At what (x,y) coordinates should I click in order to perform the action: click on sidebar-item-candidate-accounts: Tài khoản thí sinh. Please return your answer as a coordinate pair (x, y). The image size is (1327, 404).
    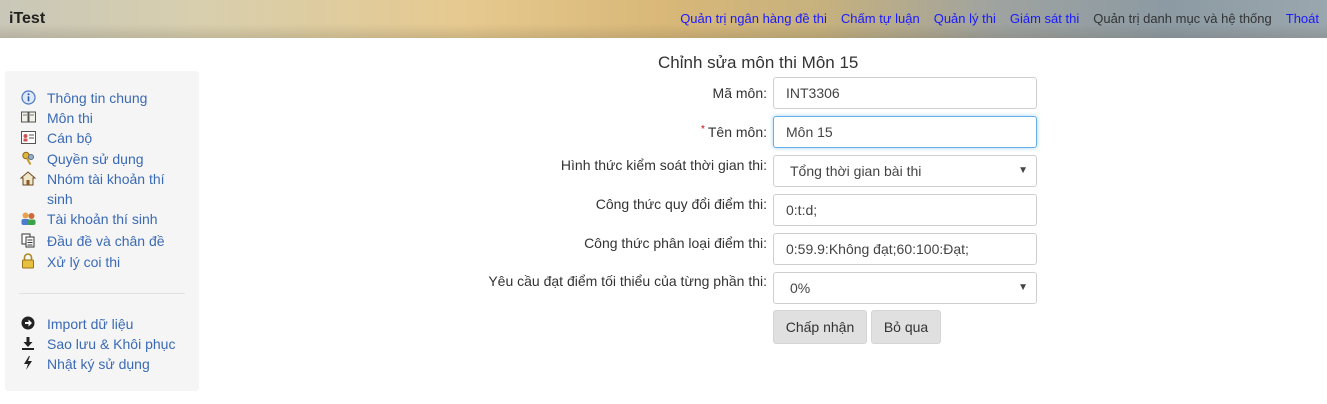
    Looking at the image, I should click on (103, 219).